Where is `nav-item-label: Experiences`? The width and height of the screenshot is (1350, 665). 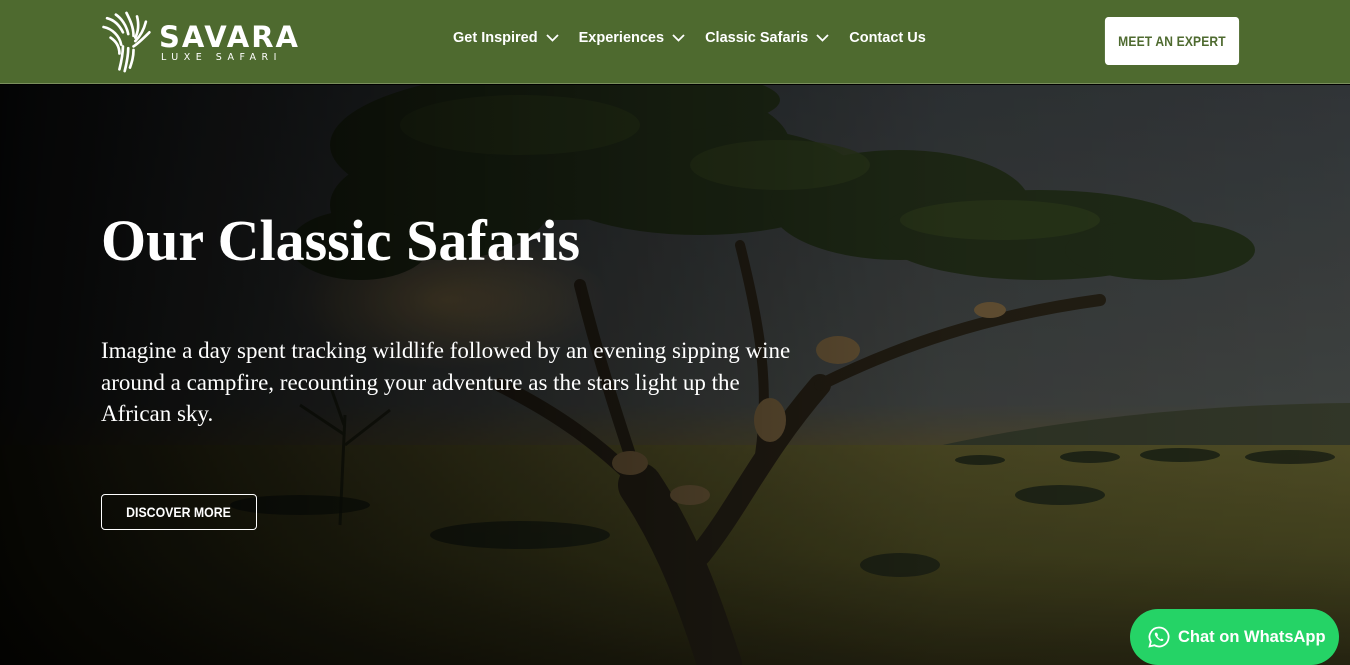 nav-item-label: Experiences is located at coordinates (621, 38).